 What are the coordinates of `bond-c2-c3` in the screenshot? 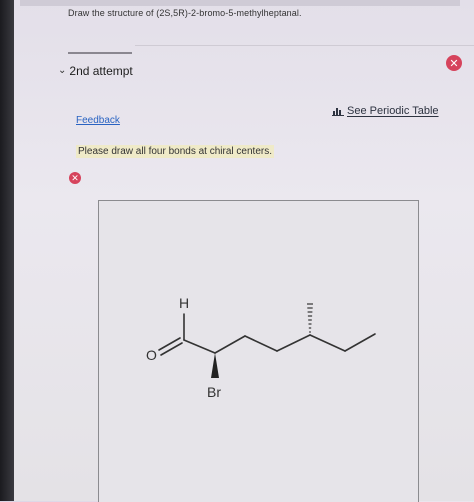 It's located at (230, 344).